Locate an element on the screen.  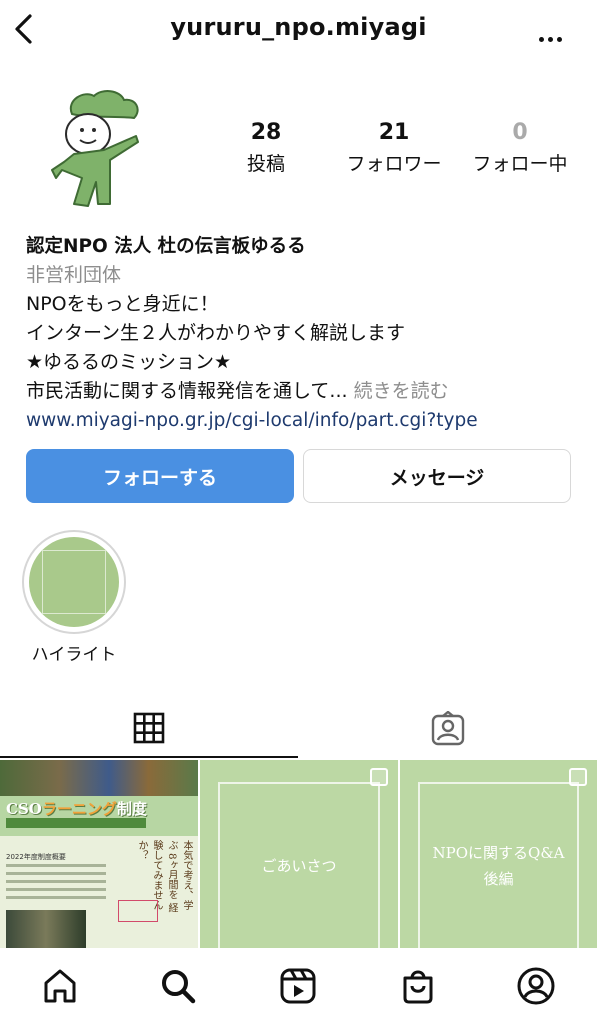
more-horizontal-icon is located at coordinates (552, 36).